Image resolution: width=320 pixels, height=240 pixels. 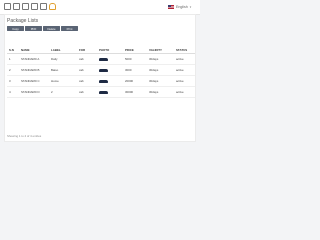 I want to click on table-row: 4 STANDARD D 2 cab 30000 30days active, so click(x=101, y=92).